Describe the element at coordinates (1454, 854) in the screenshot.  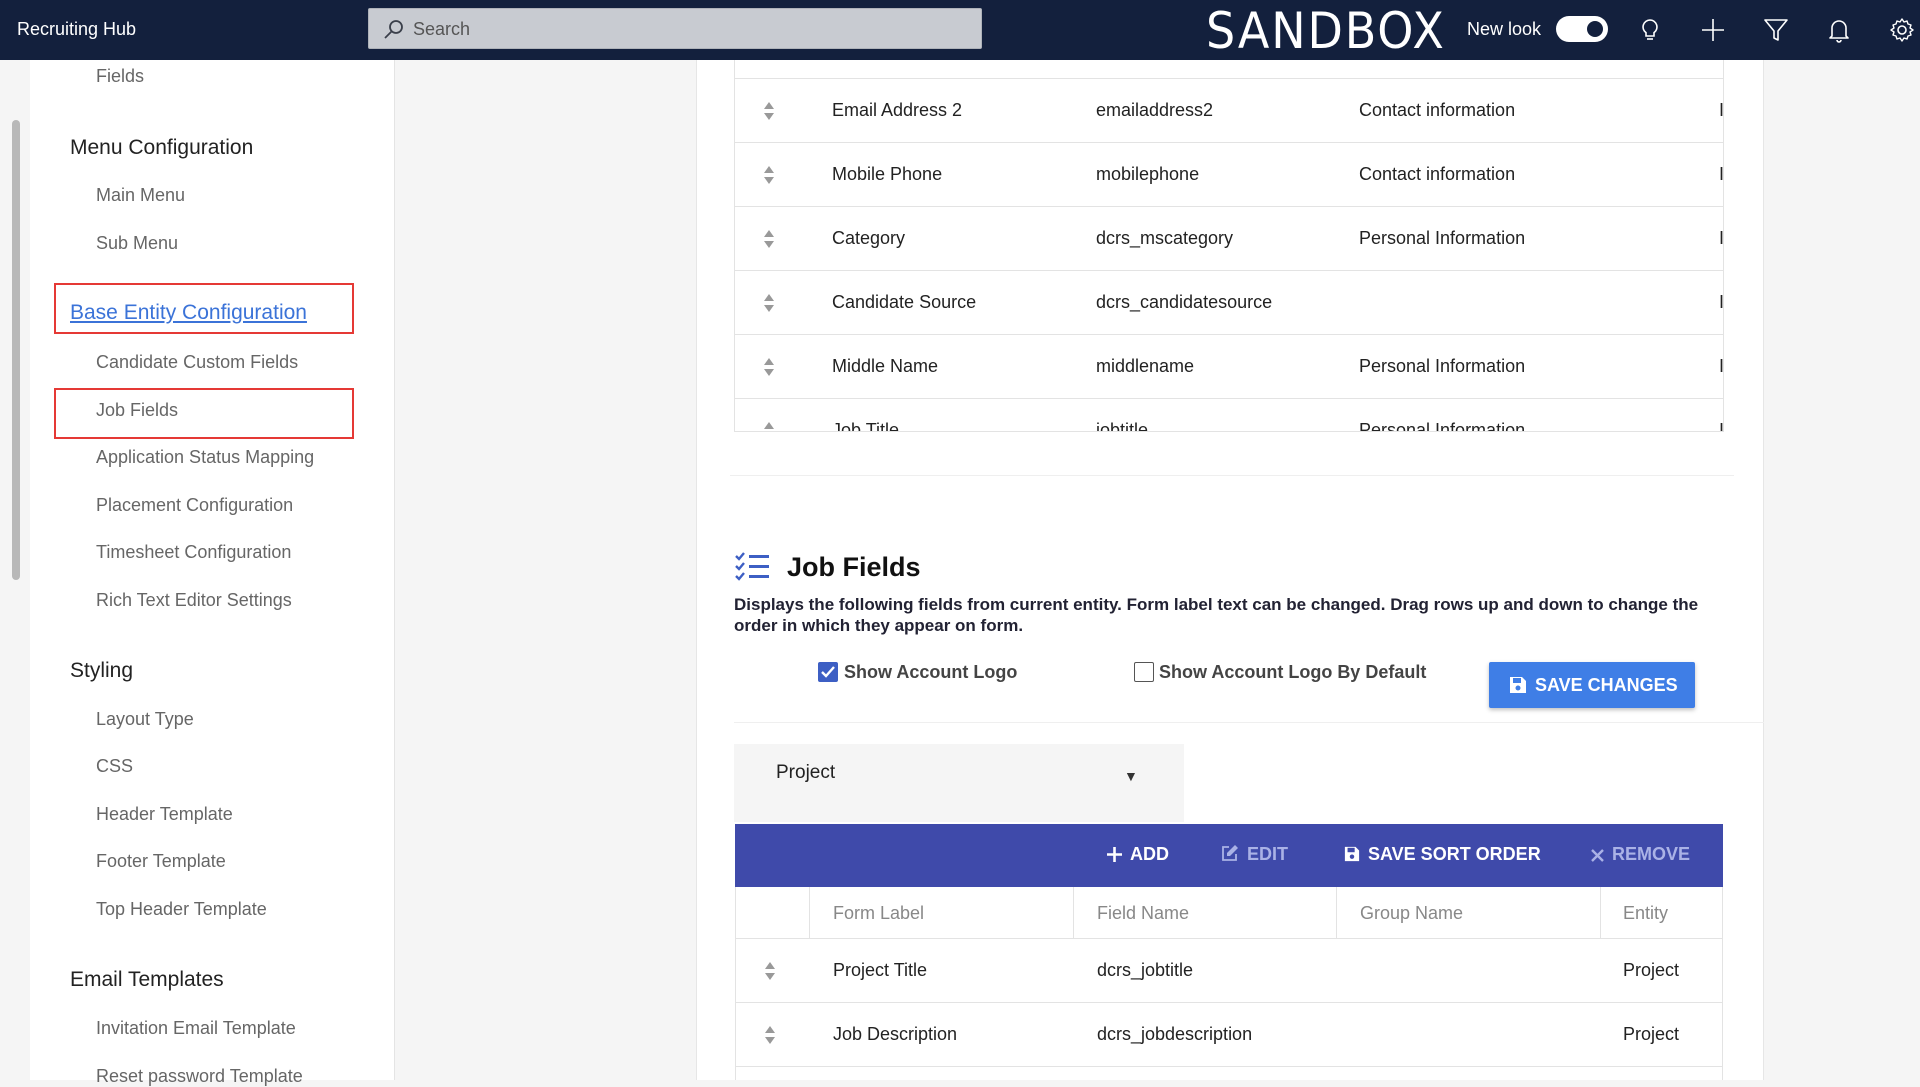
I see `save-sort-order-label: SAVE SORT ORDER` at that location.